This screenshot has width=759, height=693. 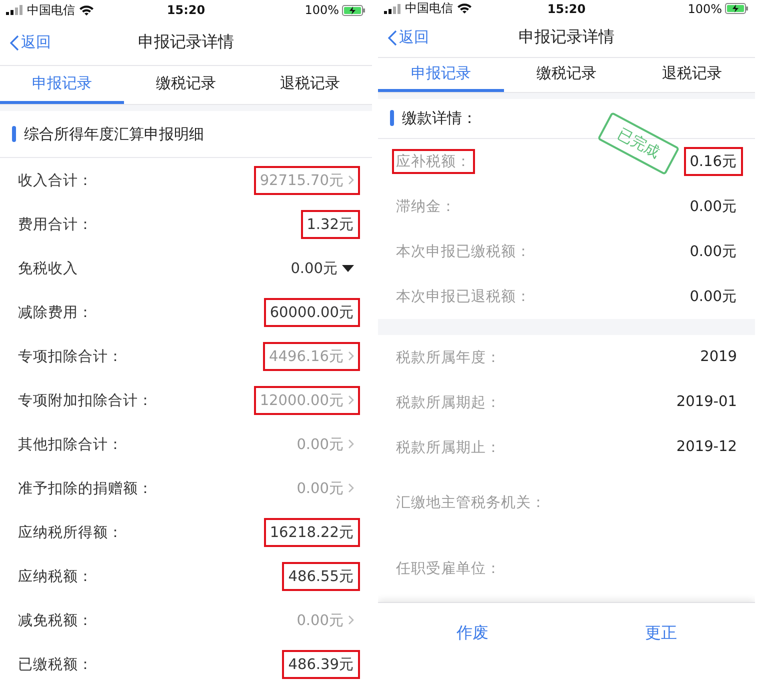 What do you see at coordinates (307, 400) in the screenshot?
I see `row-value: 12000.00元` at bounding box center [307, 400].